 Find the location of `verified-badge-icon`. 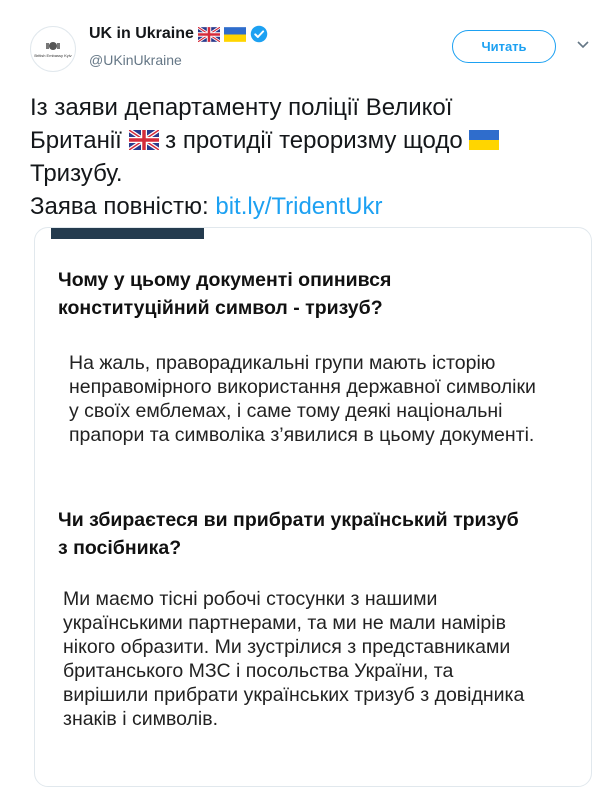

verified-badge-icon is located at coordinates (259, 34).